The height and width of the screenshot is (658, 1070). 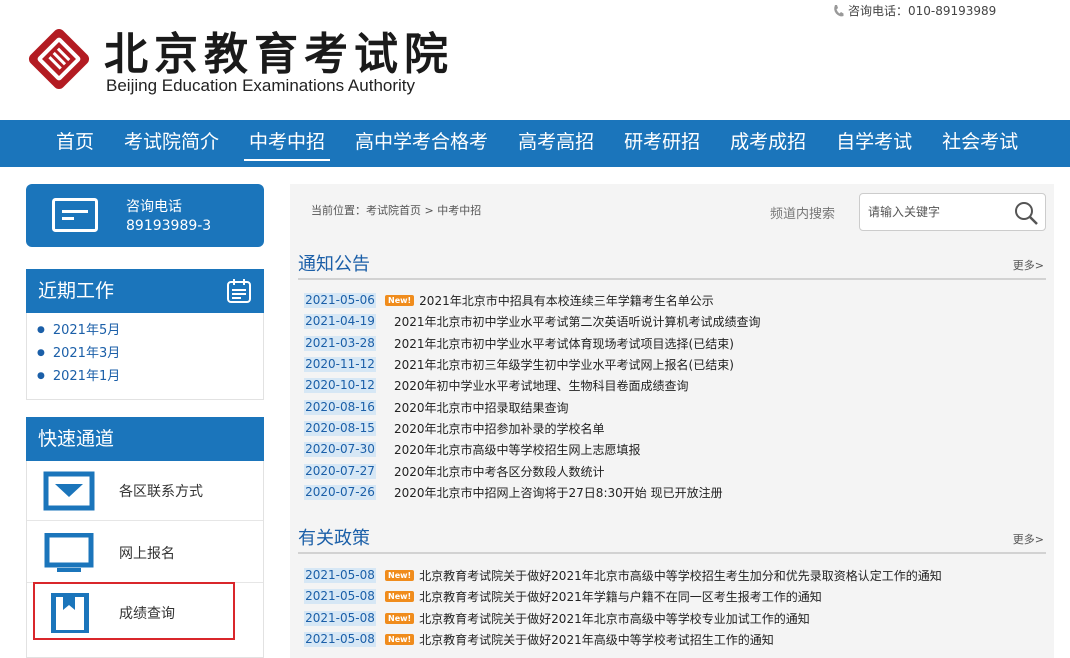 I want to click on list-item: 2020-10-12 2020年初中学业水平考试地理、生物科目卷面成绩查询, so click(x=674, y=385).